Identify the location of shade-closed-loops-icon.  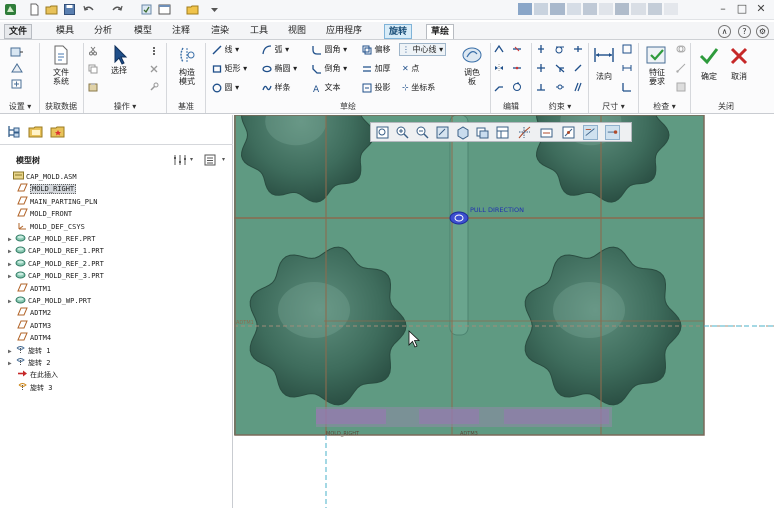
(681, 87).